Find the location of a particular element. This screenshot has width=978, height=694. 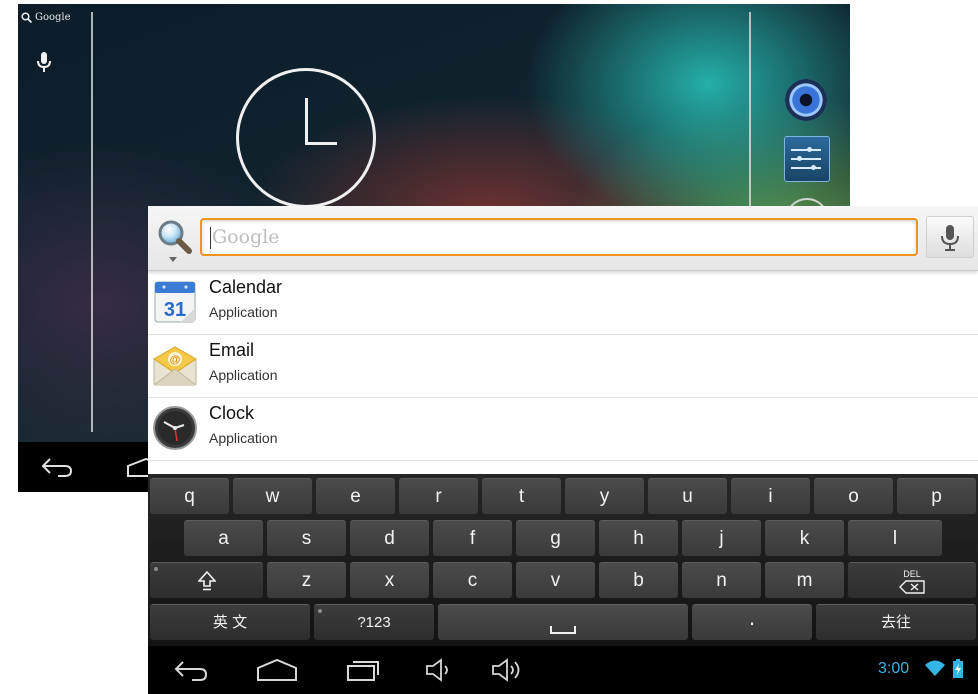

list-item: @ Email Application is located at coordinates (563, 366).